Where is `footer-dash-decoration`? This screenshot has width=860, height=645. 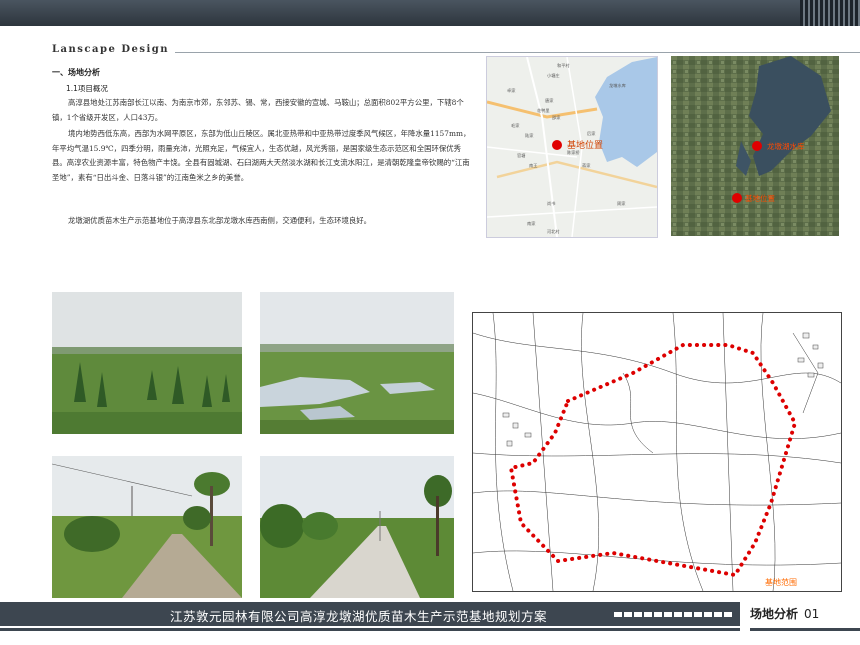 footer-dash-decoration is located at coordinates (673, 614).